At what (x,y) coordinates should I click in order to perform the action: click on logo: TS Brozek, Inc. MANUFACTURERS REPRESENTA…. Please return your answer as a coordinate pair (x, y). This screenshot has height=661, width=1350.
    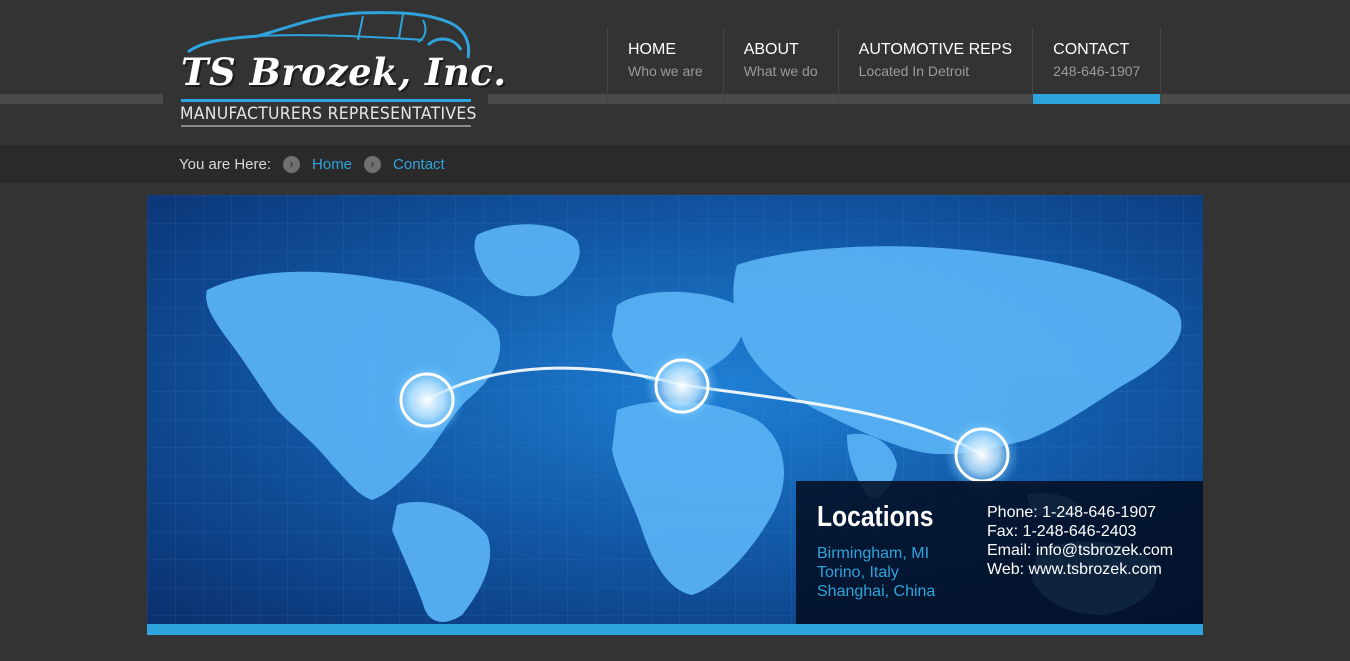
    Looking at the image, I should click on (334, 67).